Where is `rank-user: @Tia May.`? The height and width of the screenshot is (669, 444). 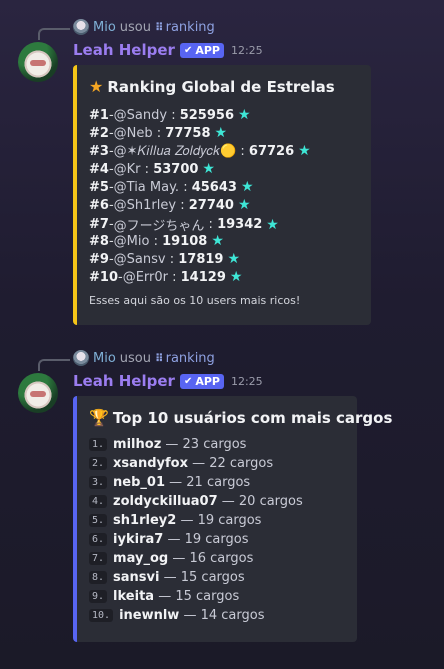 rank-user: @Tia May. is located at coordinates (146, 187).